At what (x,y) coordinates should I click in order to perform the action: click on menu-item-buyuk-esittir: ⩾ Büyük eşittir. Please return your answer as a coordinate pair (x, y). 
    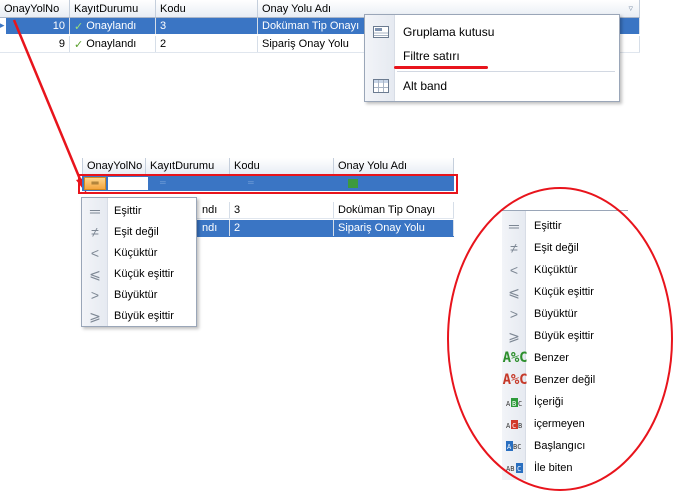
    Looking at the image, I should click on (139, 316).